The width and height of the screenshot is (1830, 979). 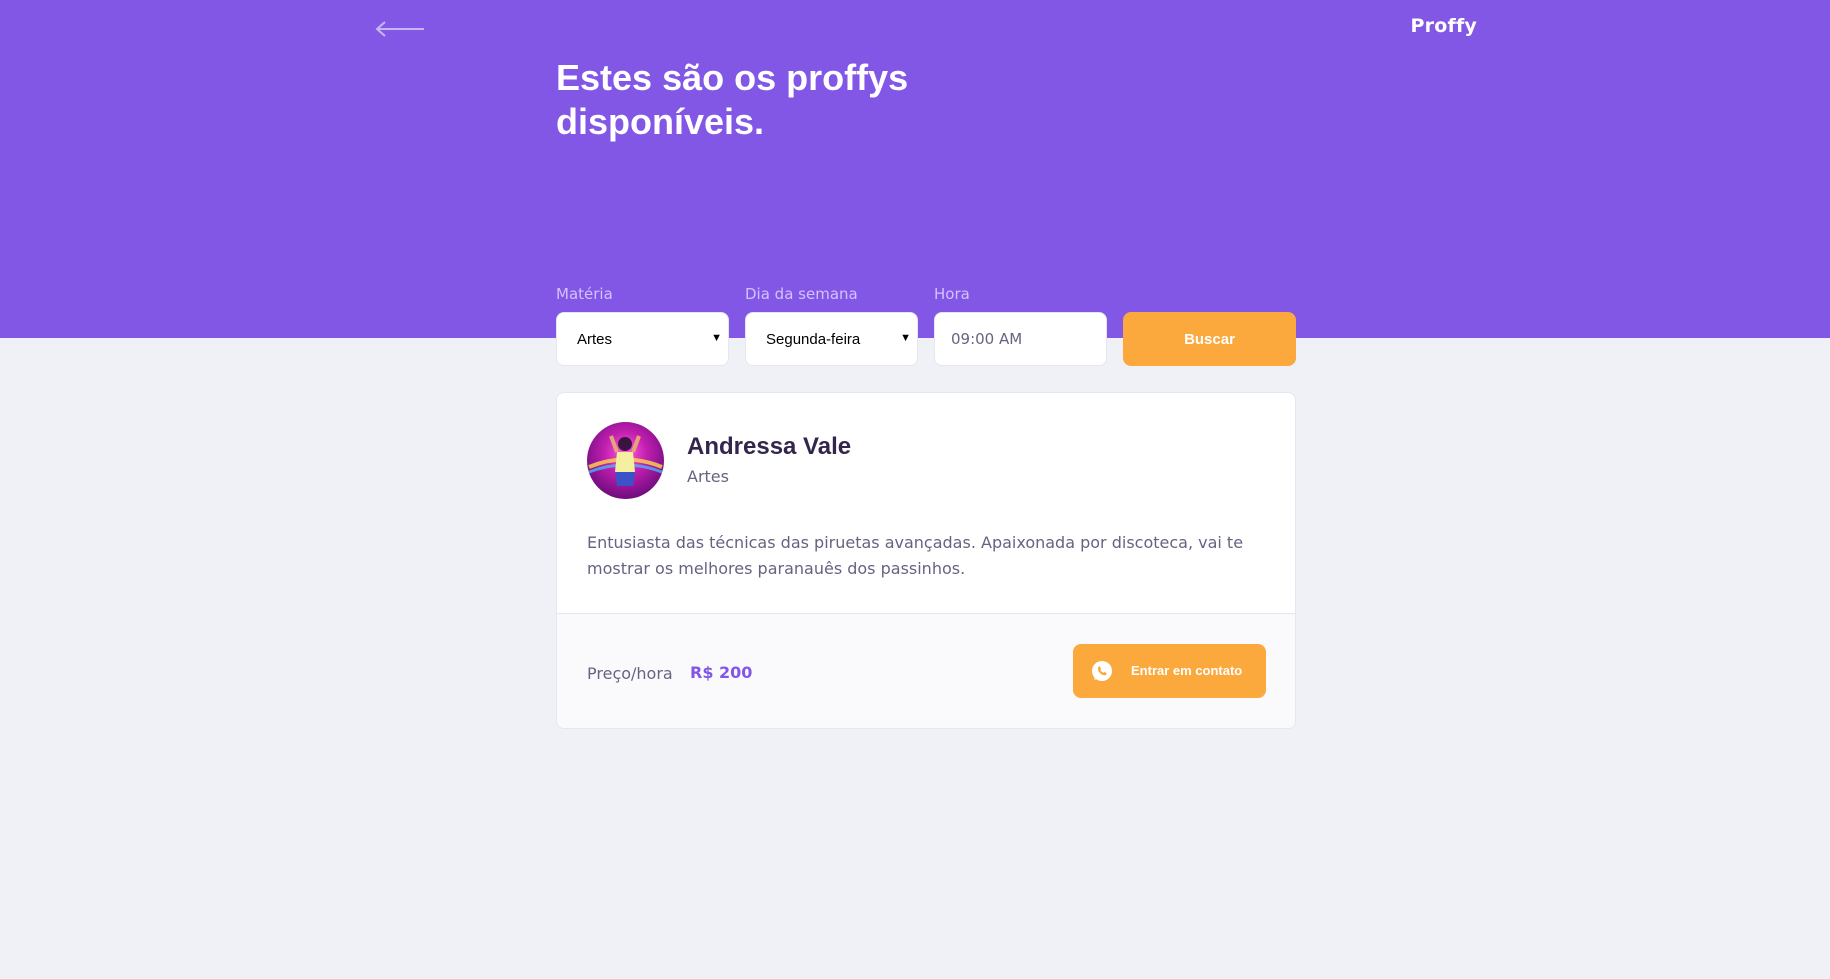 I want to click on back-link, so click(x=400, y=29).